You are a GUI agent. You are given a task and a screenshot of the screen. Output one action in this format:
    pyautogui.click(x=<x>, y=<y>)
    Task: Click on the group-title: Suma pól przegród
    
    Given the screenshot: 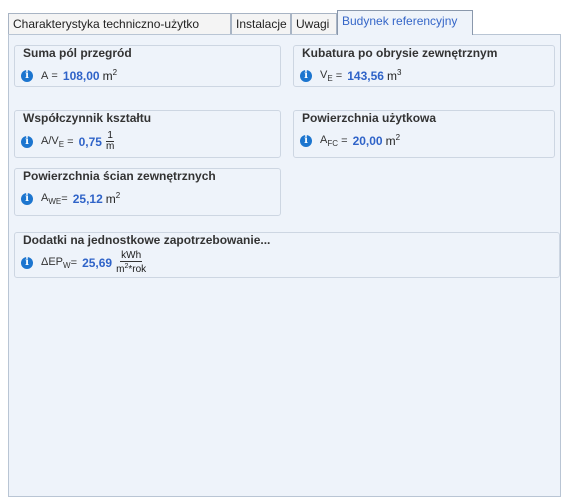 What is the action you would take?
    pyautogui.click(x=77, y=53)
    